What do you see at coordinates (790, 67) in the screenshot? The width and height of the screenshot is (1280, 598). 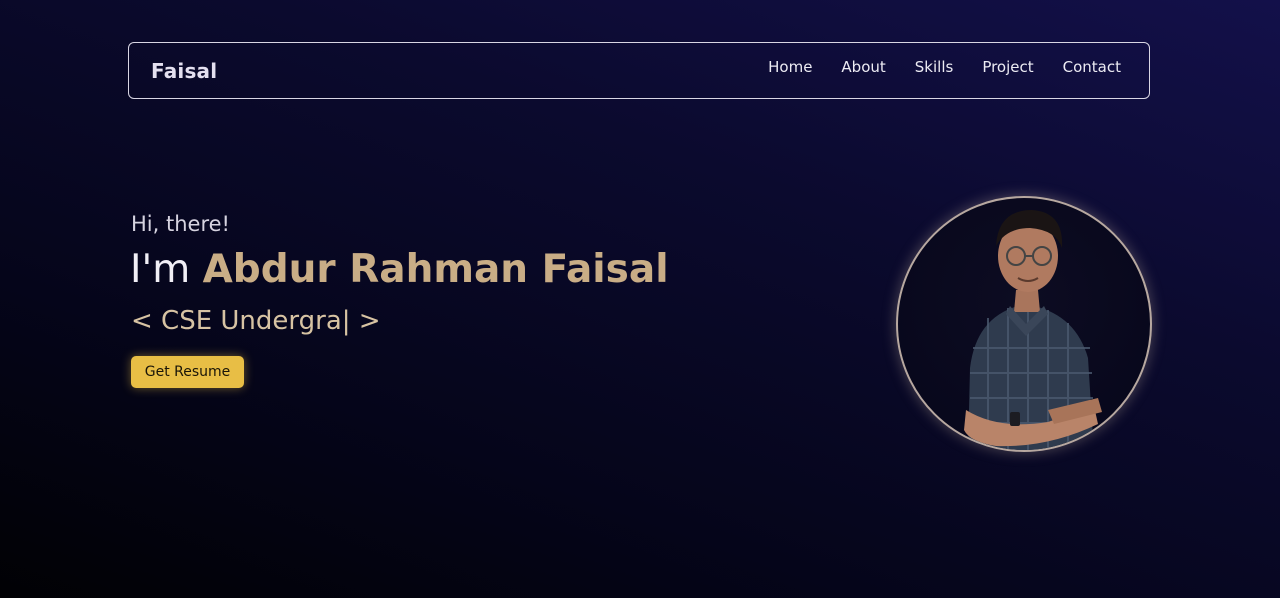 I see `nav-link-home: Home` at bounding box center [790, 67].